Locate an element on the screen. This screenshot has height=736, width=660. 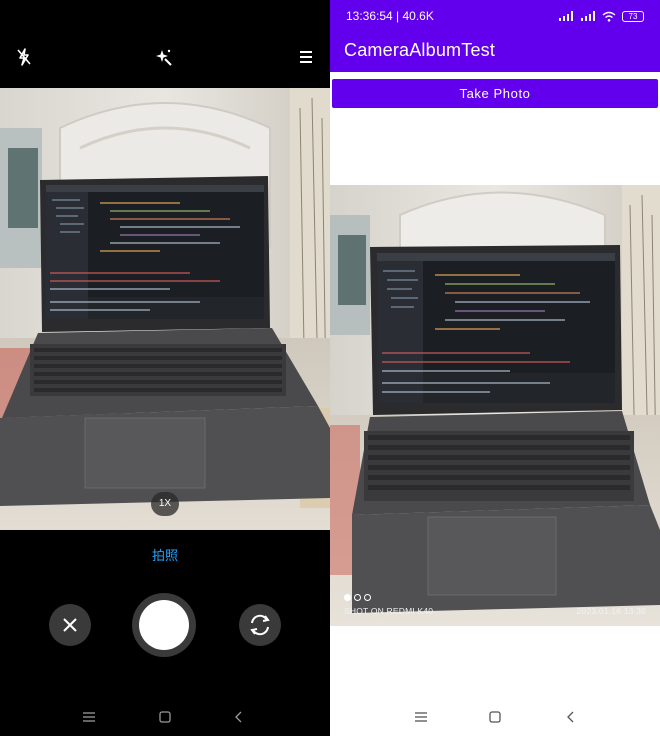
close-icon is located at coordinates (70, 625).